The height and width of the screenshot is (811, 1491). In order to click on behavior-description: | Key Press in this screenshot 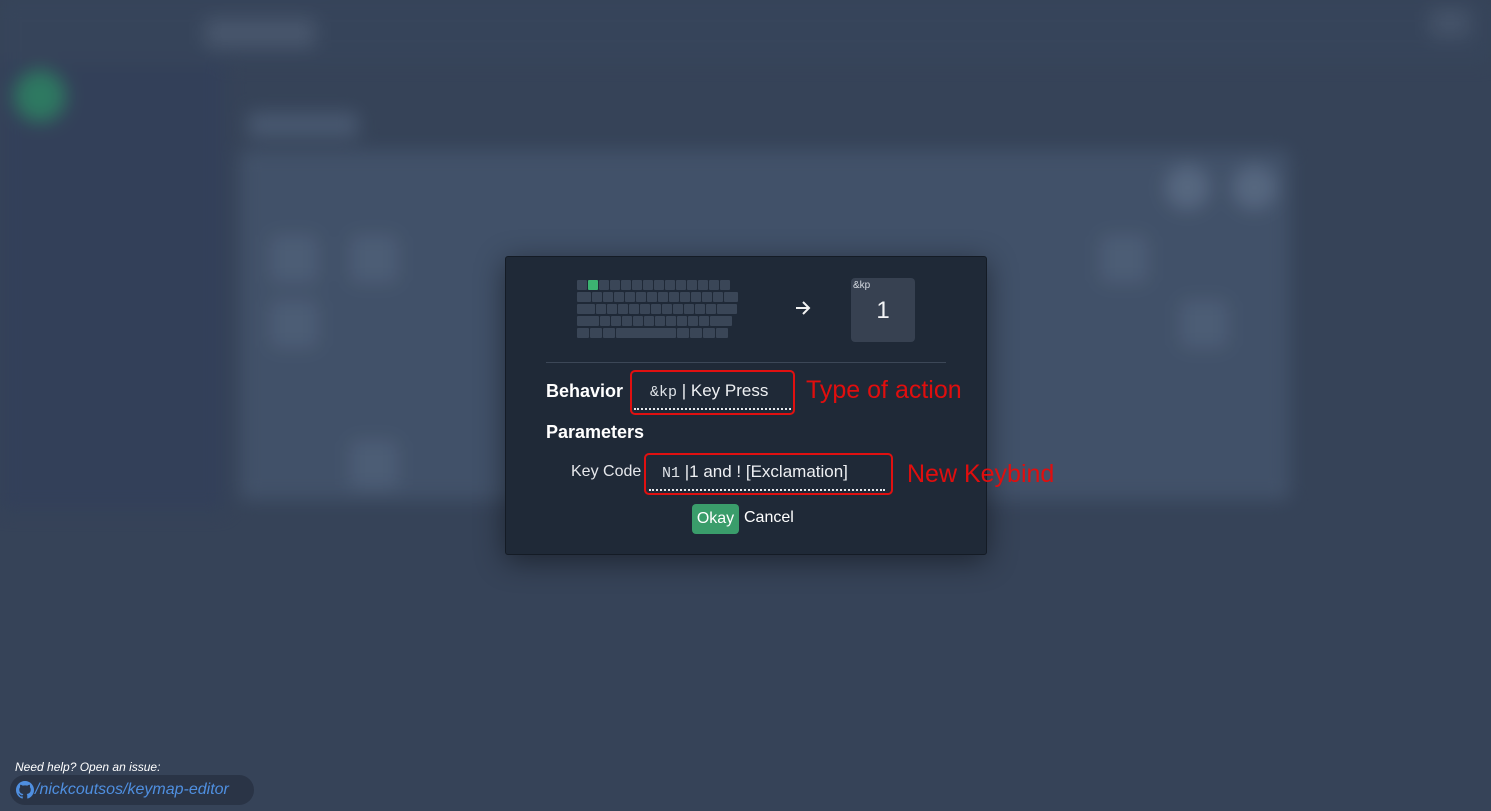, I will do `click(723, 390)`.